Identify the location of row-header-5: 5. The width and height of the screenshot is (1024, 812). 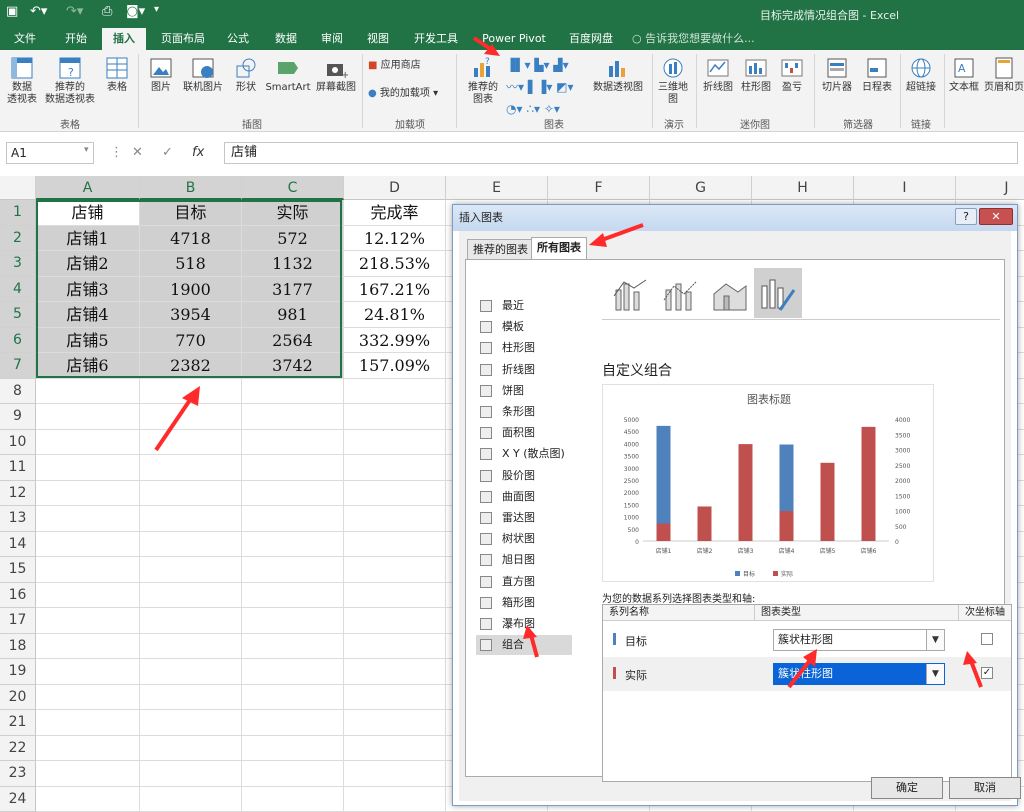
(18, 315).